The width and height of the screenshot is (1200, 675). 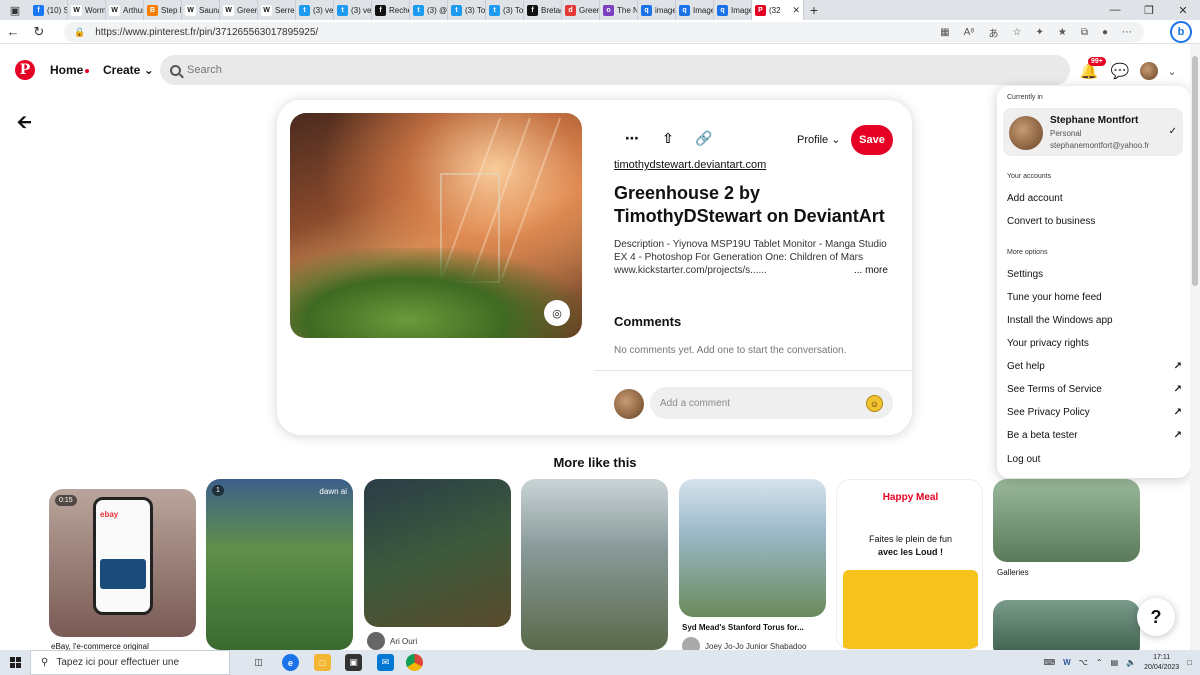 I want to click on related-pin: 0:15 ebay, so click(x=122, y=563).